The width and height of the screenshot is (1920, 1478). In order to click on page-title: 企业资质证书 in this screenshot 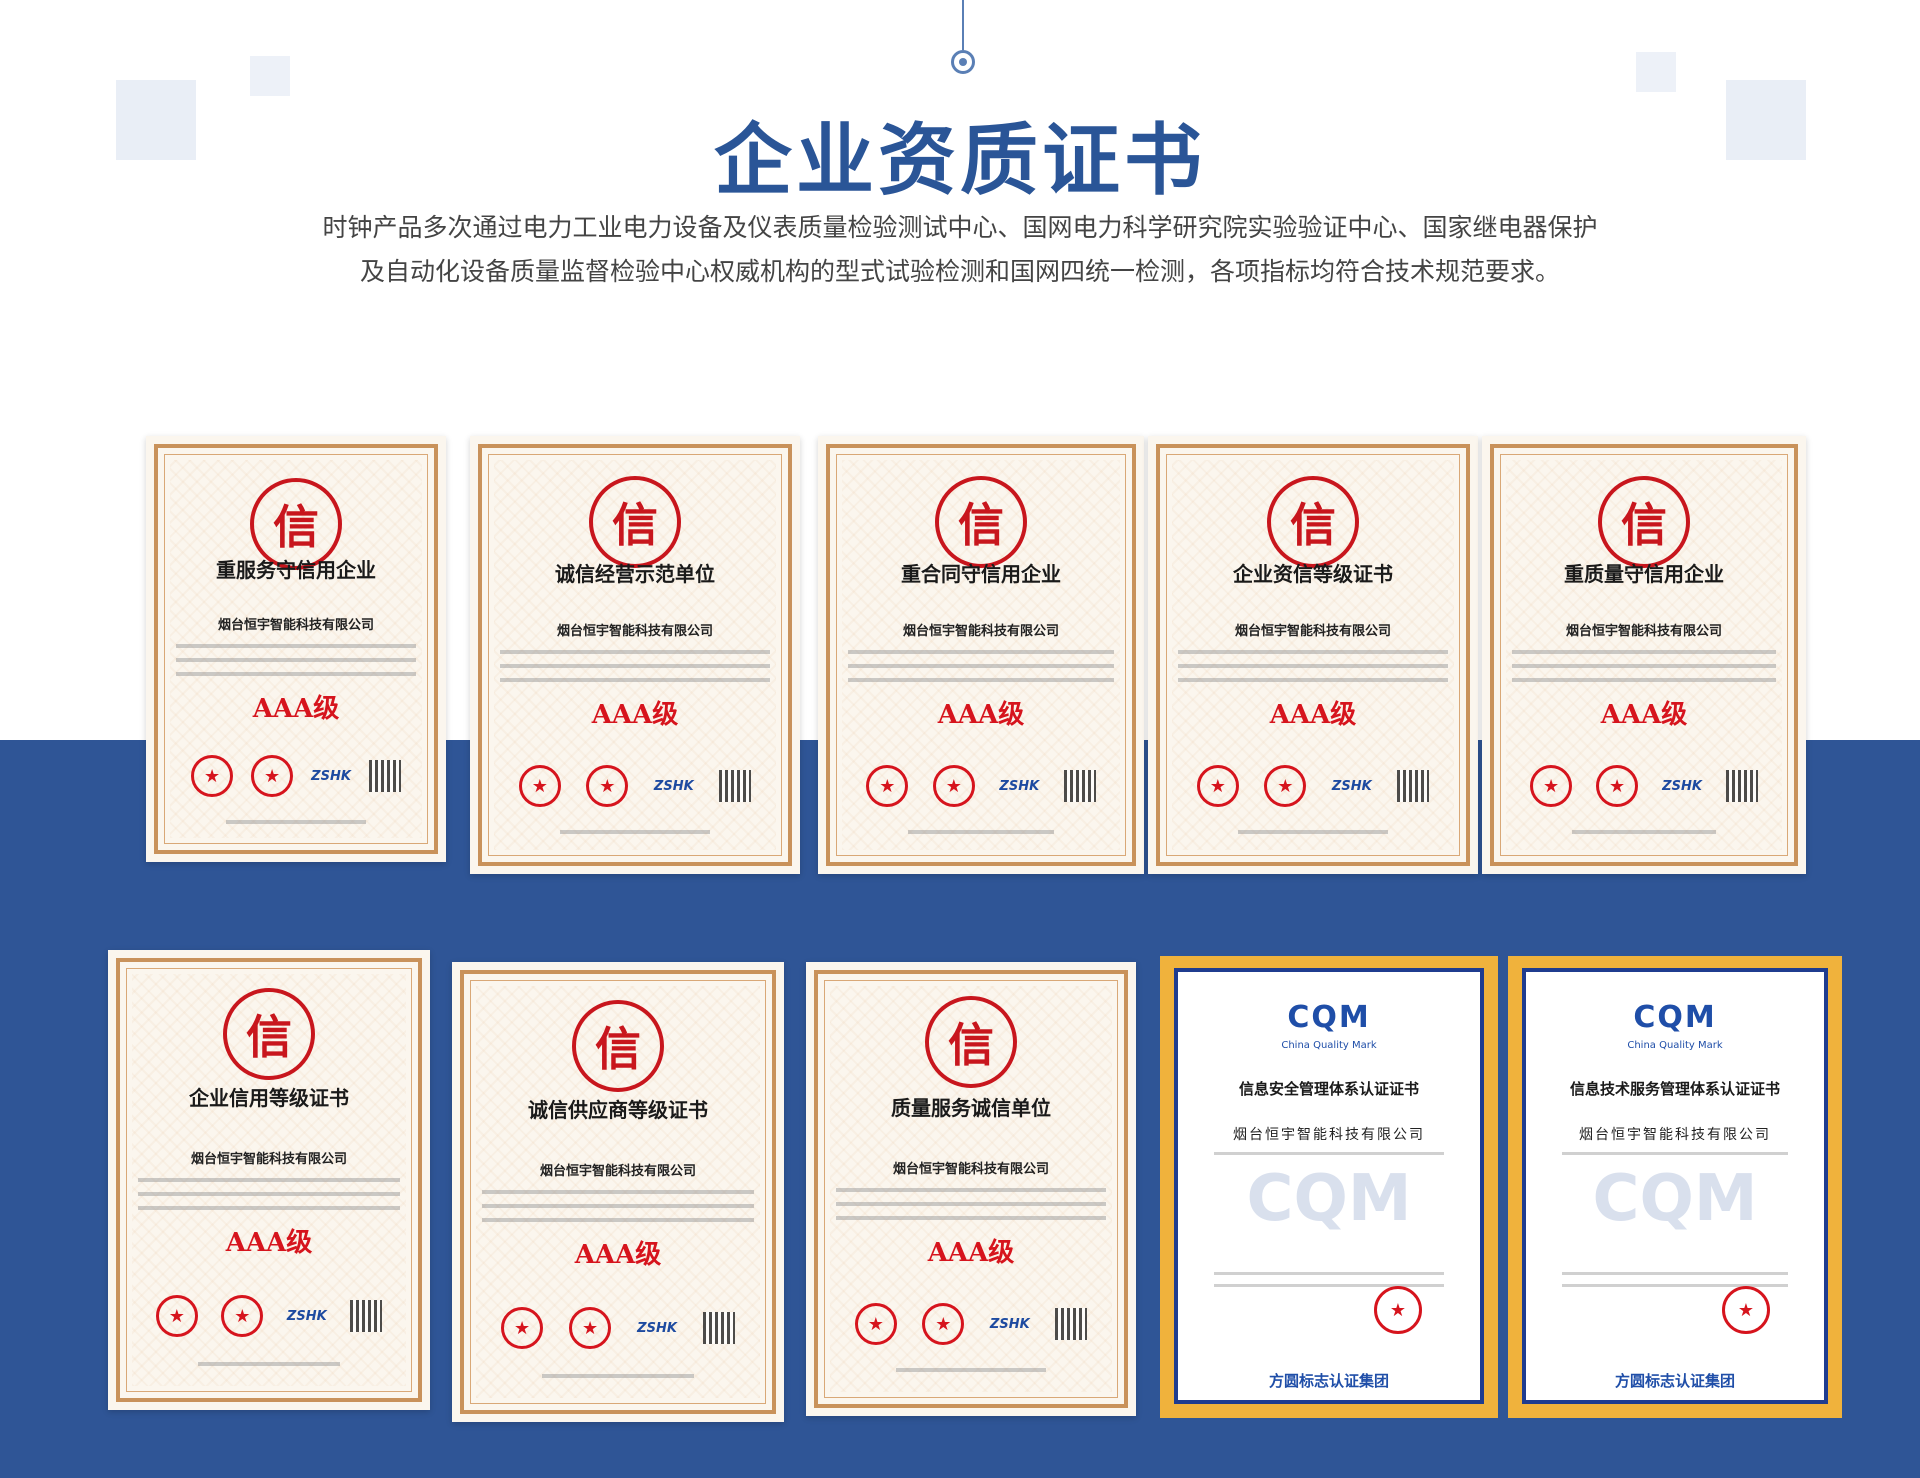, I will do `click(959, 161)`.